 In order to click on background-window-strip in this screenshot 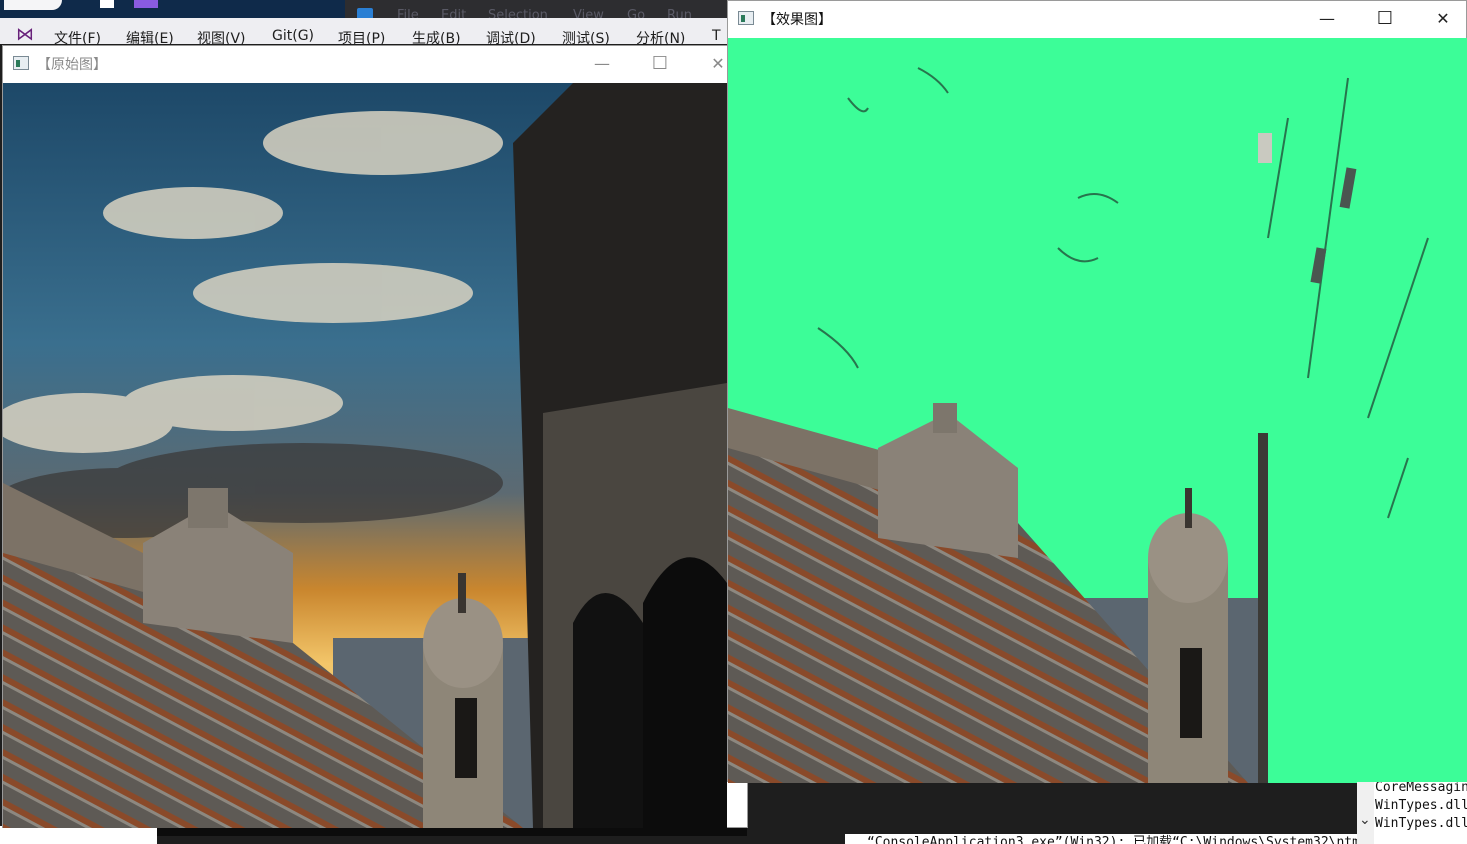, I will do `click(78, 835)`.